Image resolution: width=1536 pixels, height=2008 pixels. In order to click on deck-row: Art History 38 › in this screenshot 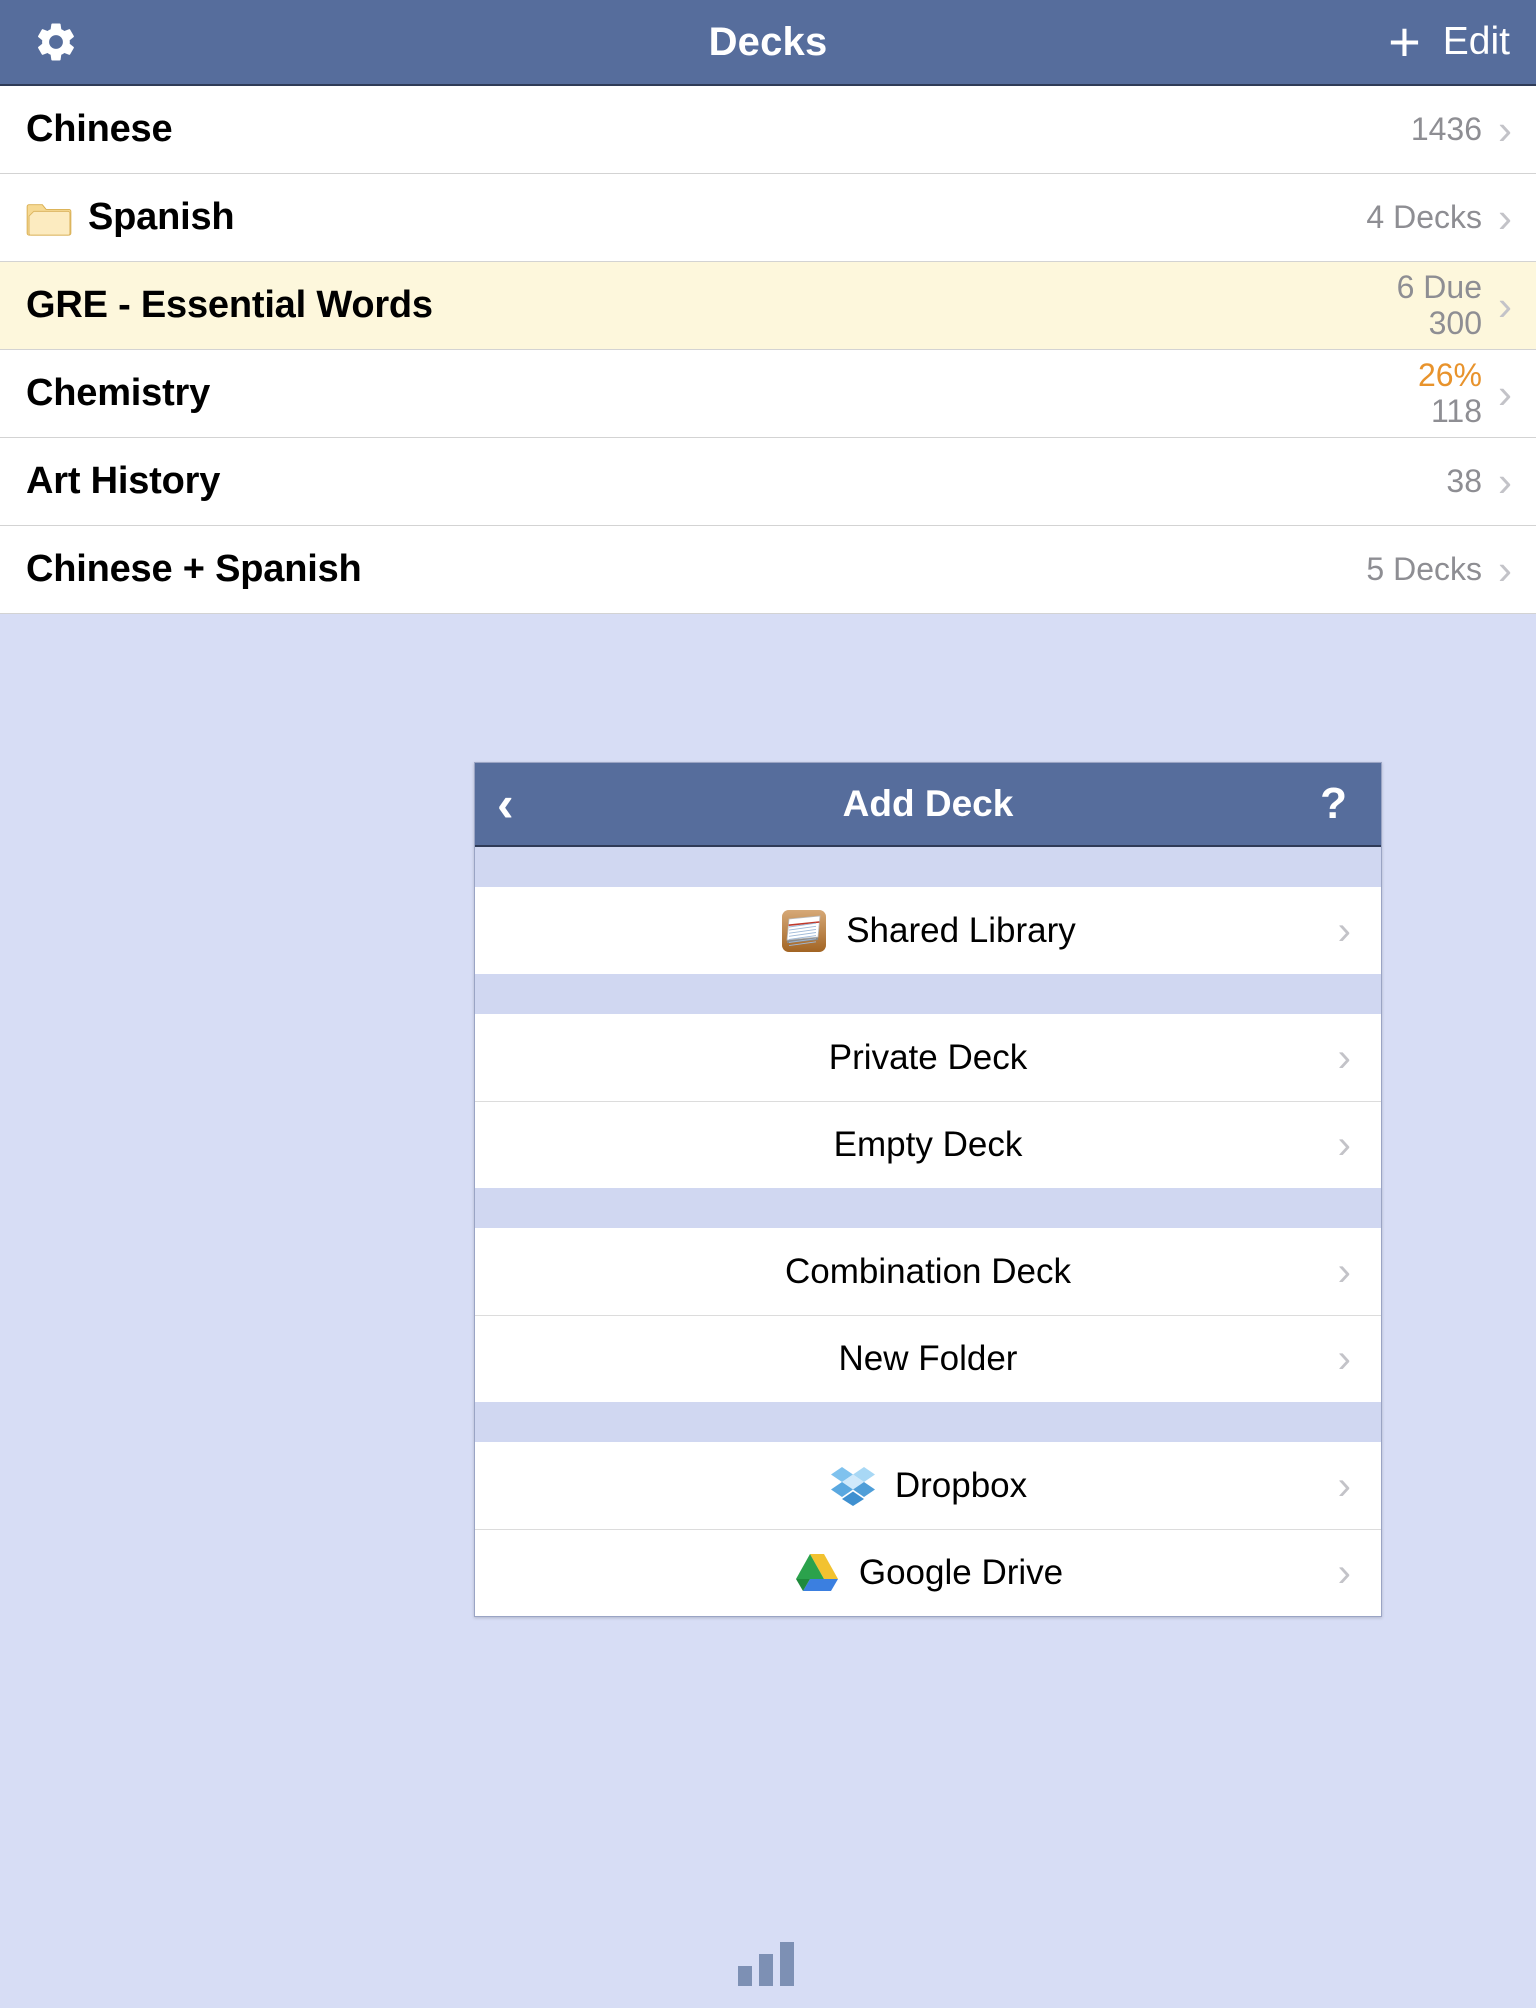, I will do `click(768, 482)`.